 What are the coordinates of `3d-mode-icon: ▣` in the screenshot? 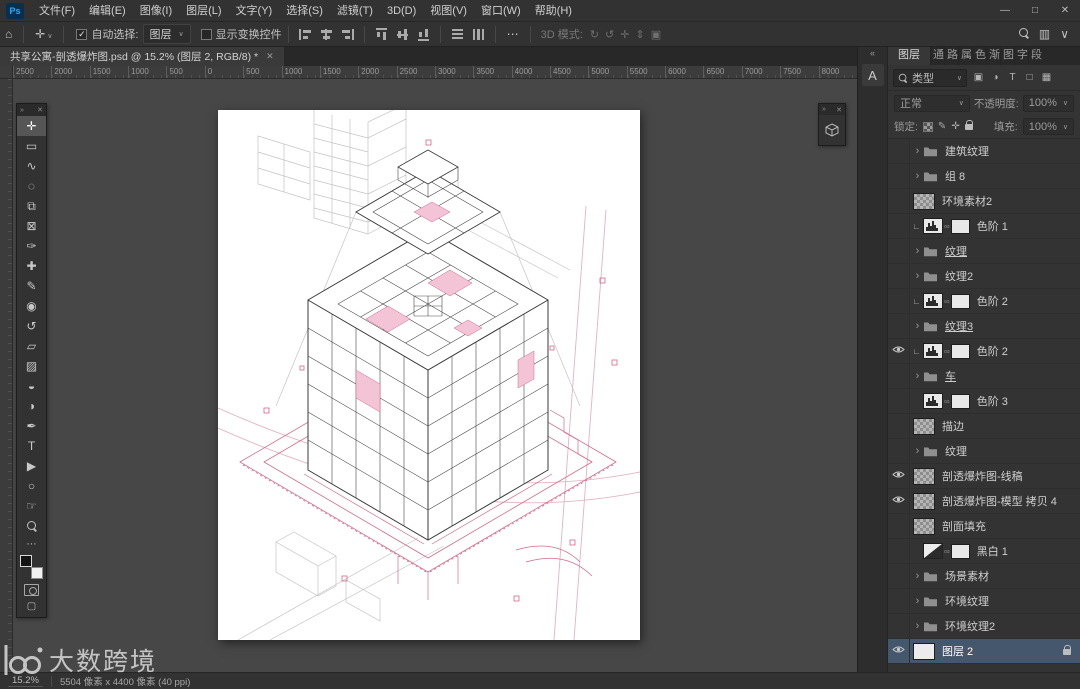 It's located at (656, 35).